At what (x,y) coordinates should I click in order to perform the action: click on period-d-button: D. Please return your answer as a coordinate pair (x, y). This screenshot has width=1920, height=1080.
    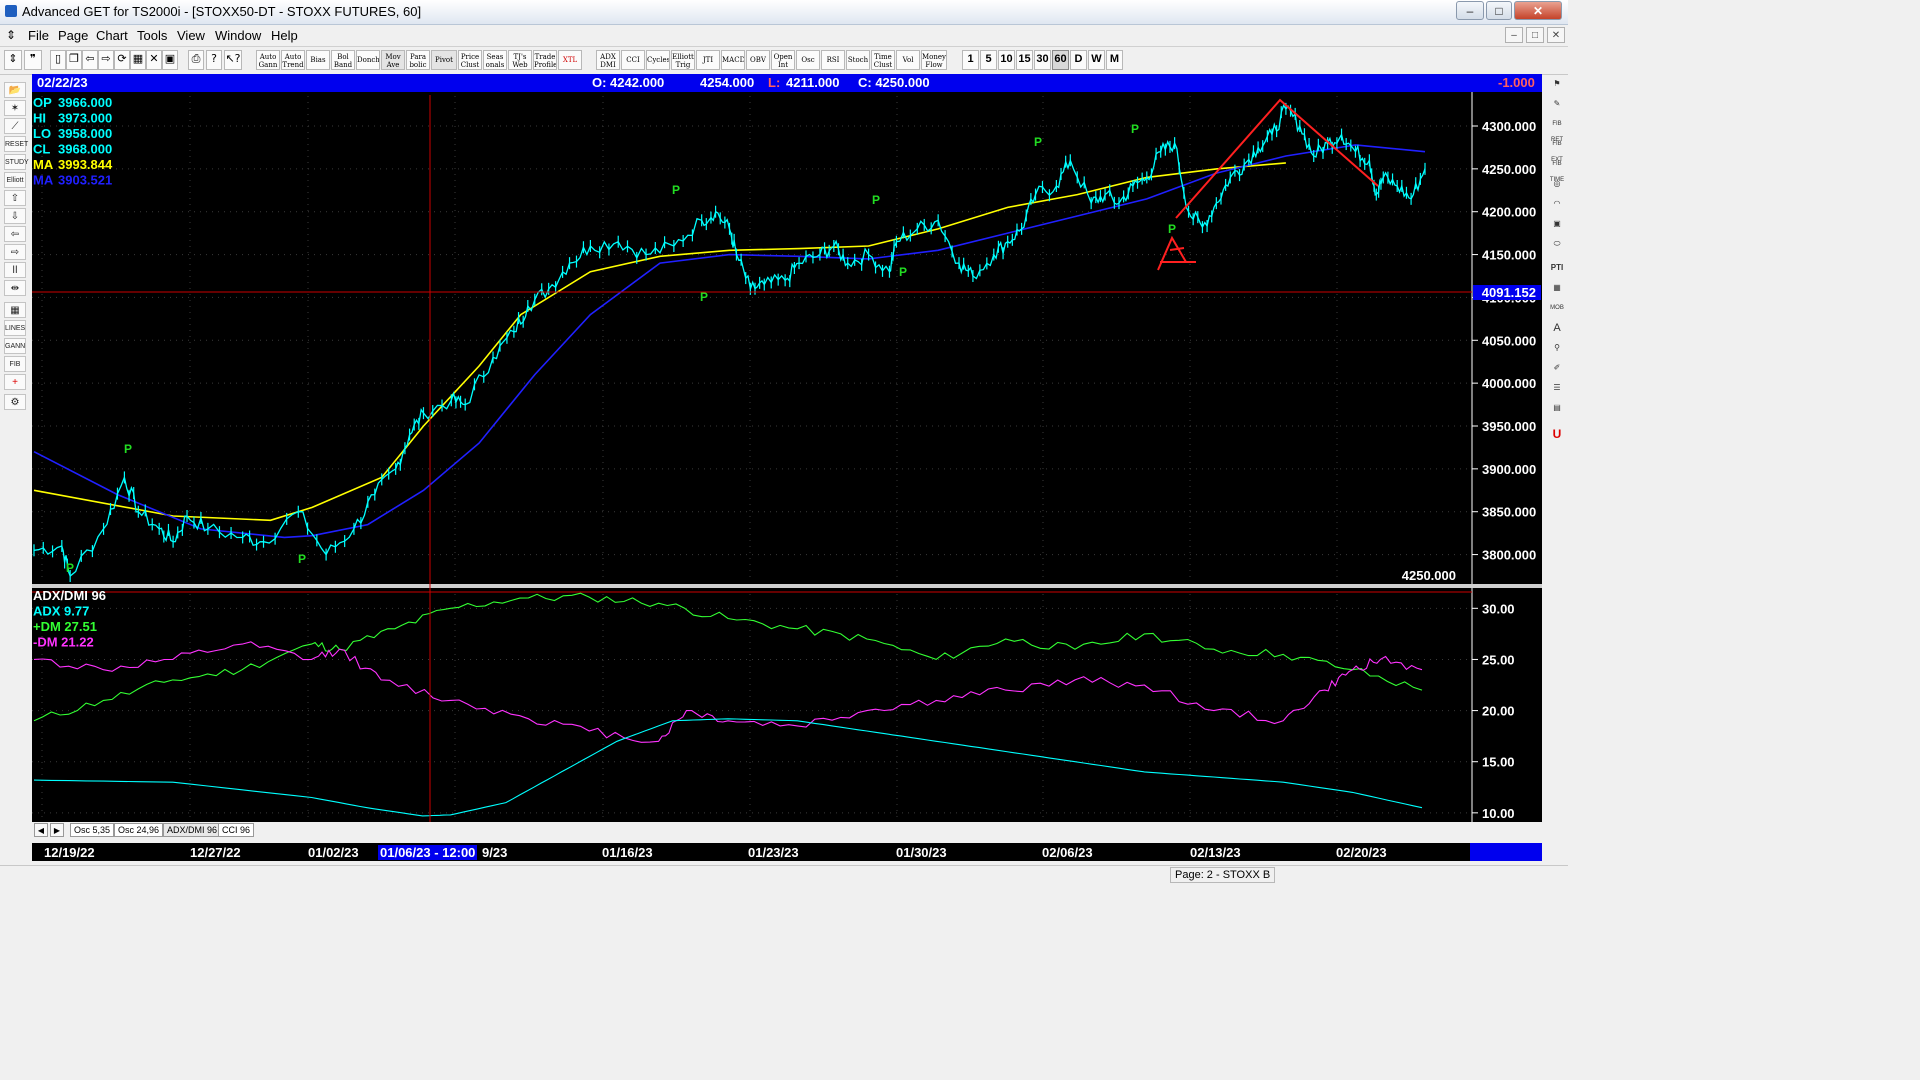
    Looking at the image, I should click on (1078, 60).